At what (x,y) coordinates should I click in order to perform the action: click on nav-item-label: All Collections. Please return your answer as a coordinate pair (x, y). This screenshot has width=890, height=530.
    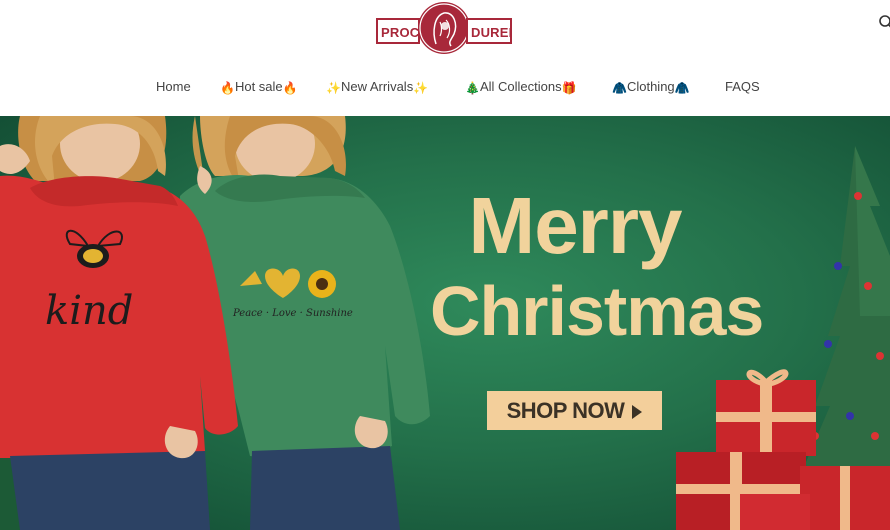
    Looking at the image, I should click on (520, 86).